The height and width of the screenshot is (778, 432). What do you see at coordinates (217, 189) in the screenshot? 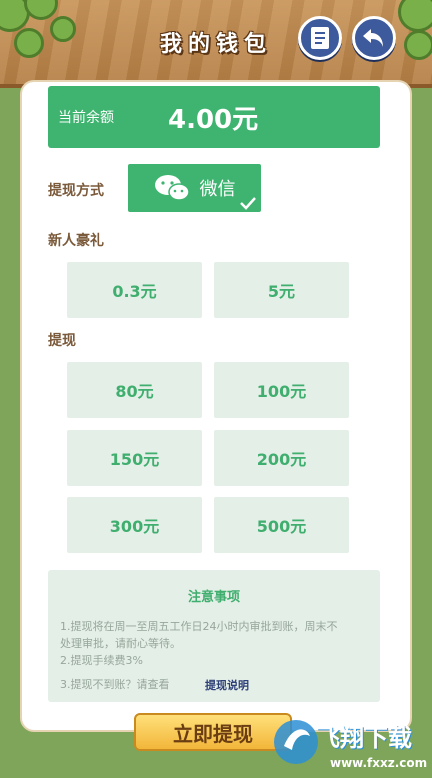
I see `method-option-label: 微信` at bounding box center [217, 189].